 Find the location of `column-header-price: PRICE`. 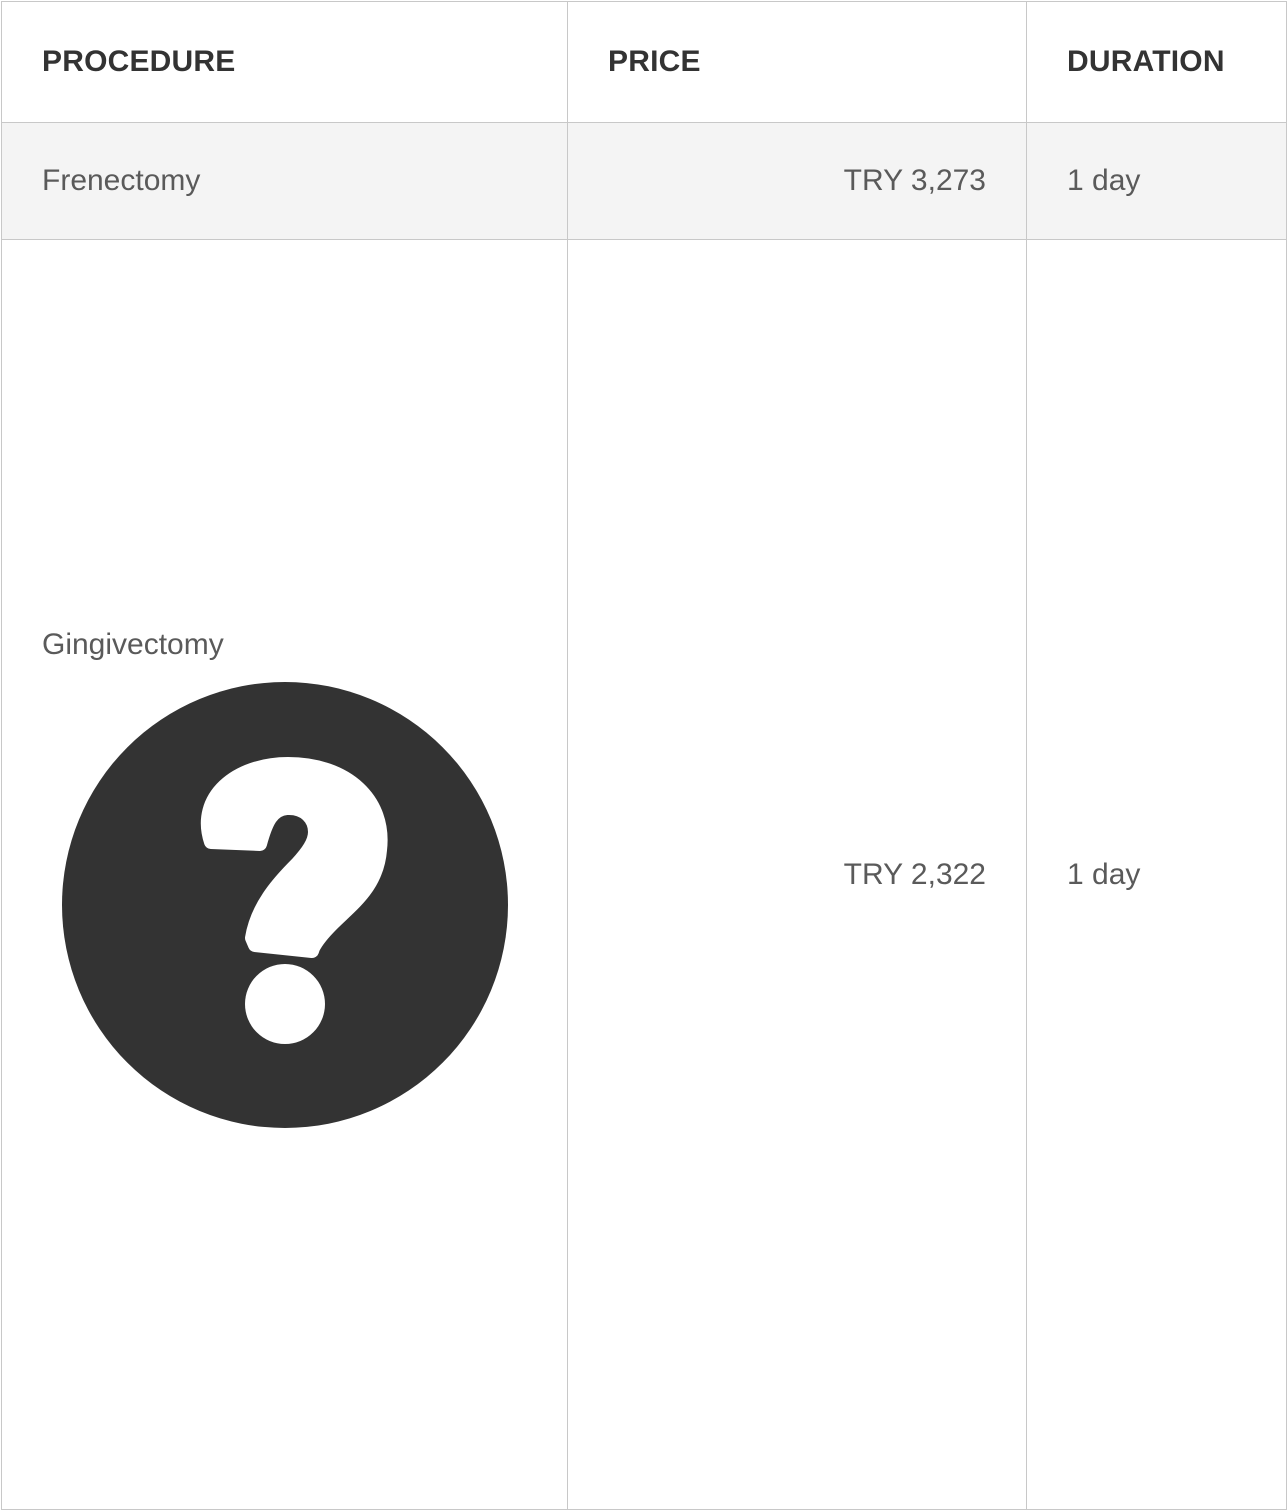

column-header-price: PRICE is located at coordinates (797, 62).